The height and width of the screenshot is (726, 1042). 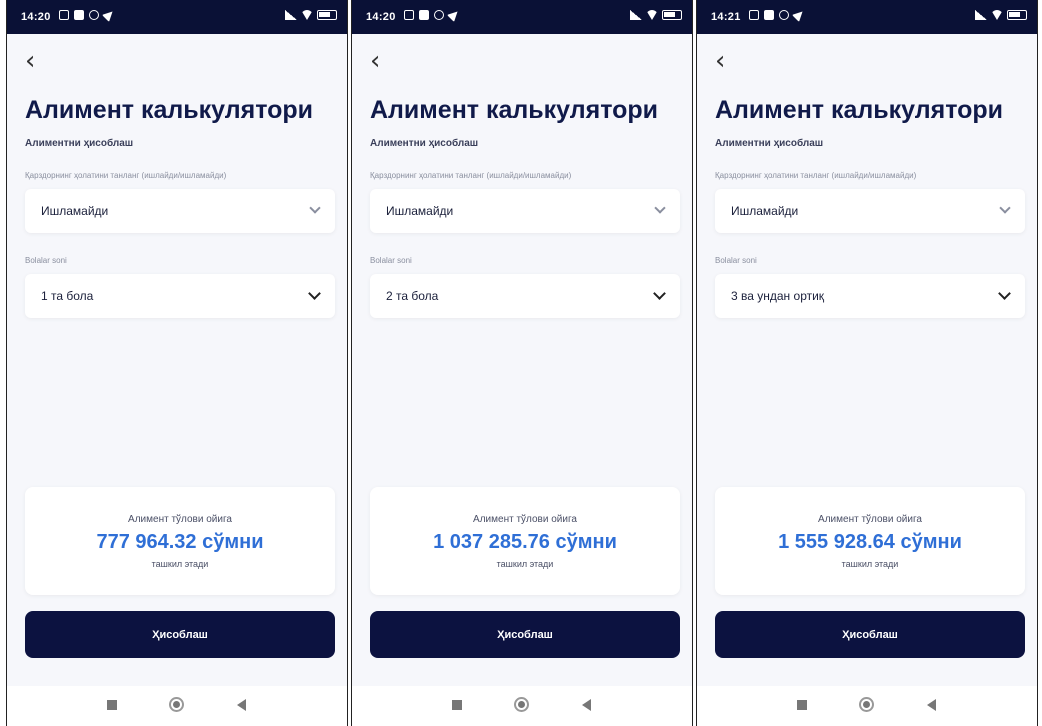 What do you see at coordinates (180, 296) in the screenshot?
I see `children-count-select: 1 та бола` at bounding box center [180, 296].